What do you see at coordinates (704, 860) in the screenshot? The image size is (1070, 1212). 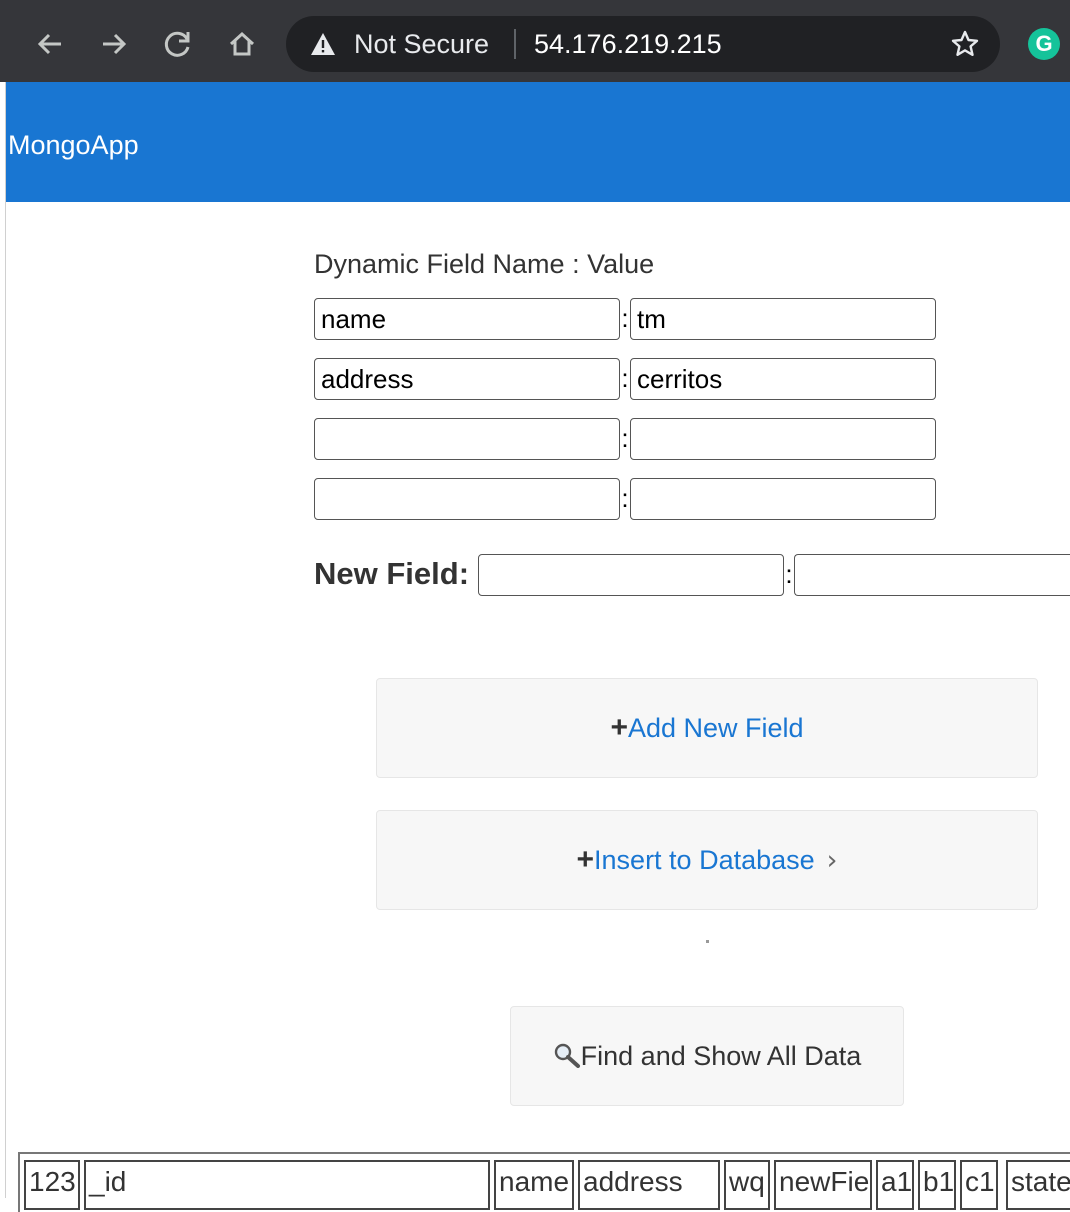 I see `insert-to-database-label: Insert to Database` at bounding box center [704, 860].